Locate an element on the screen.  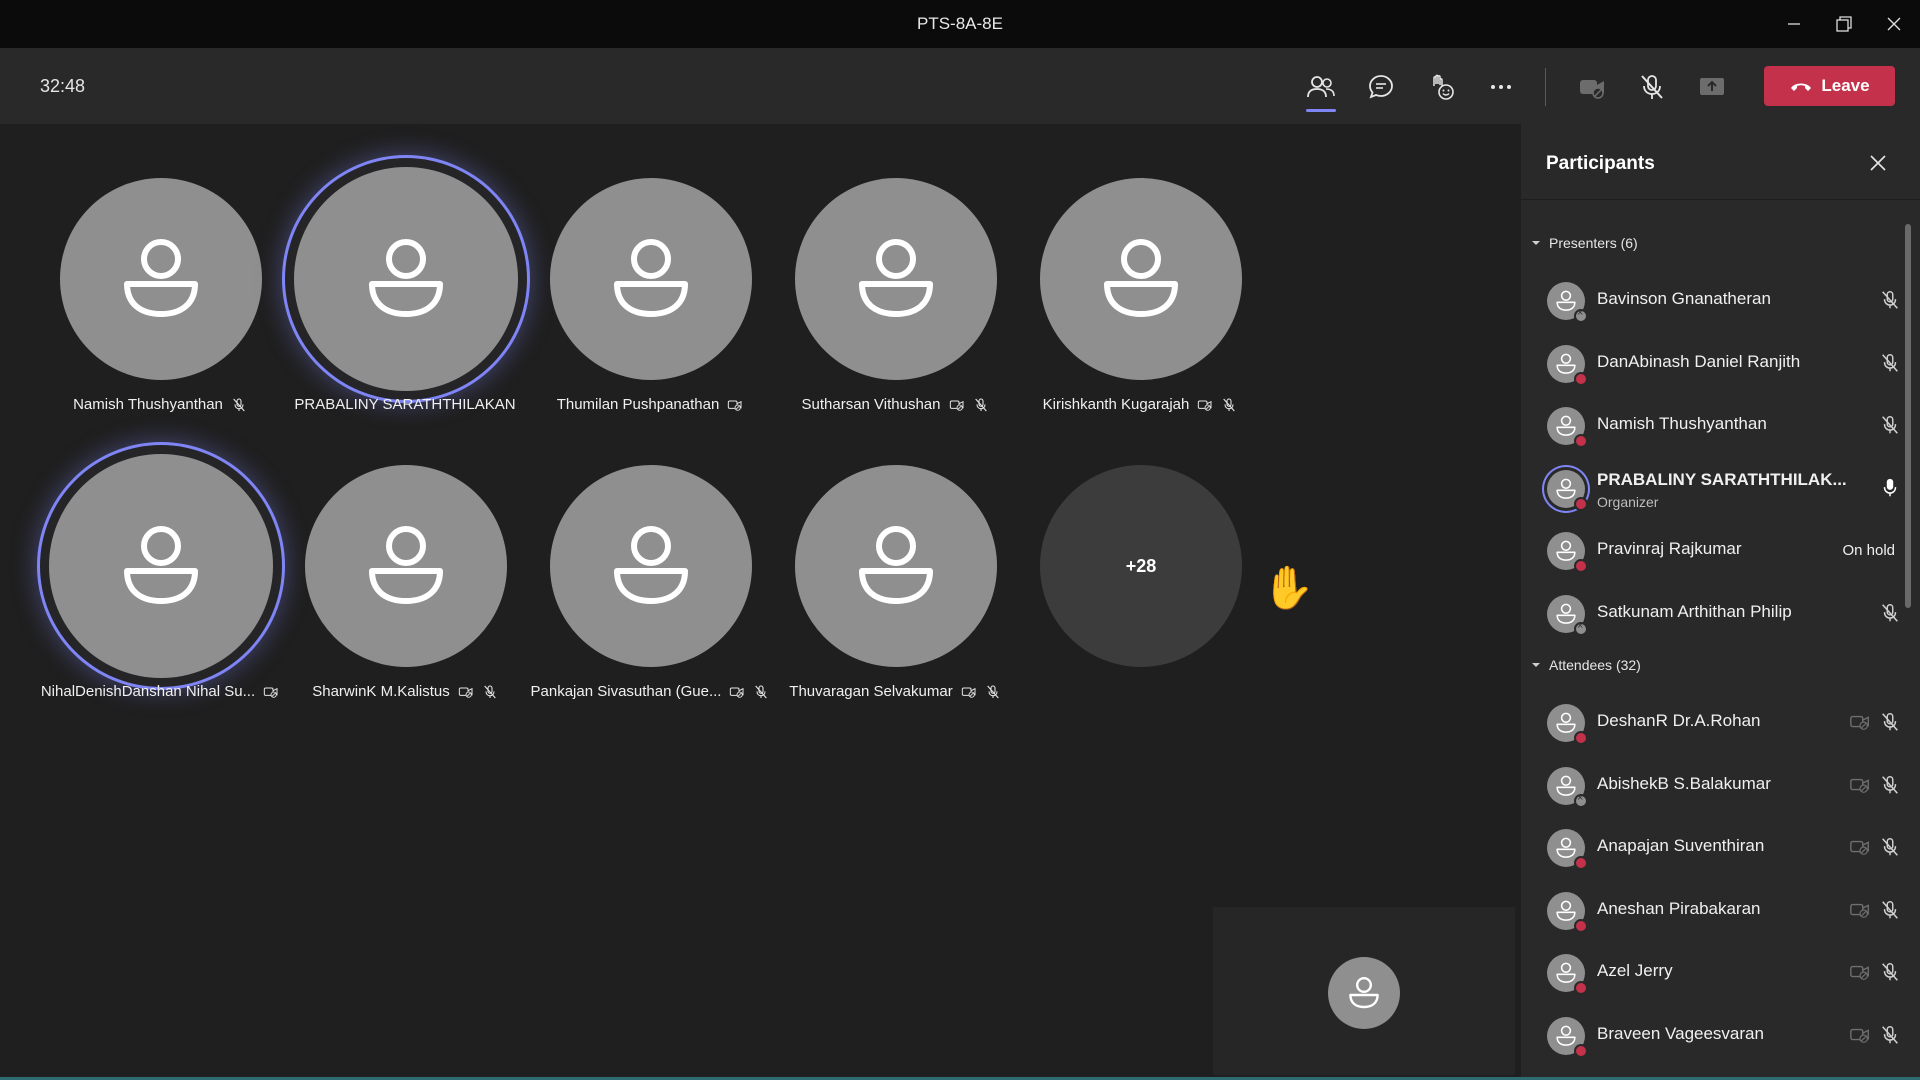
mic-toggle-button is located at coordinates (1652, 87).